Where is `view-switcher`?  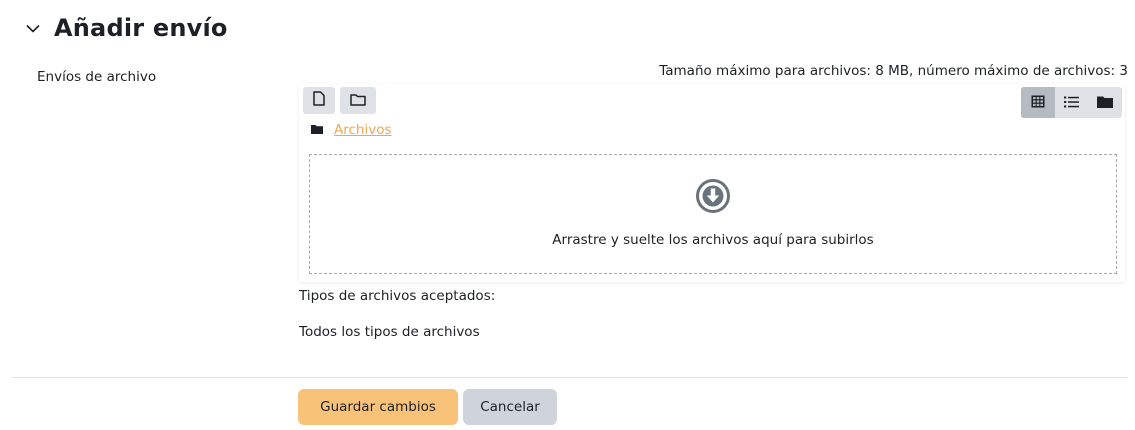
view-switcher is located at coordinates (1071, 102).